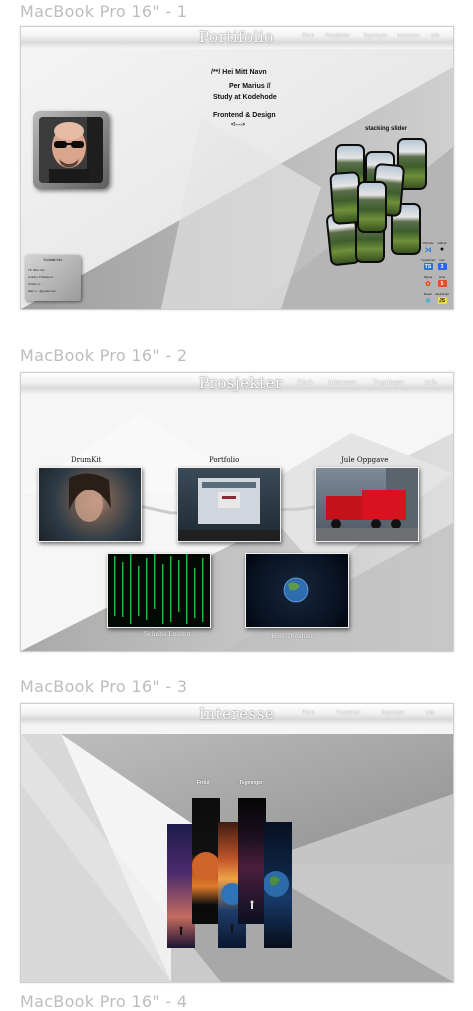 The height and width of the screenshot is (1011, 473). What do you see at coordinates (206, 866) in the screenshot?
I see `planet-image` at bounding box center [206, 866].